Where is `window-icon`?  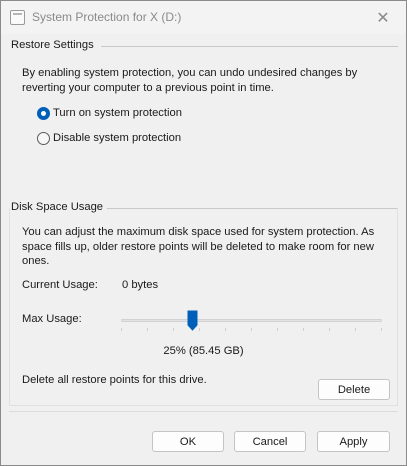
window-icon is located at coordinates (17, 17).